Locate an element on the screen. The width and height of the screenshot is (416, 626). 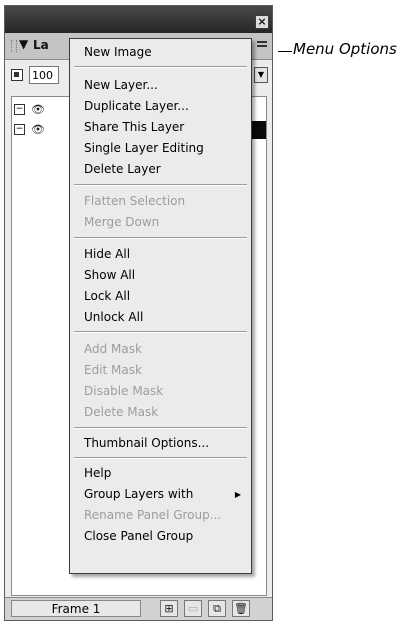
layer-mode-icon is located at coordinates (17, 75).